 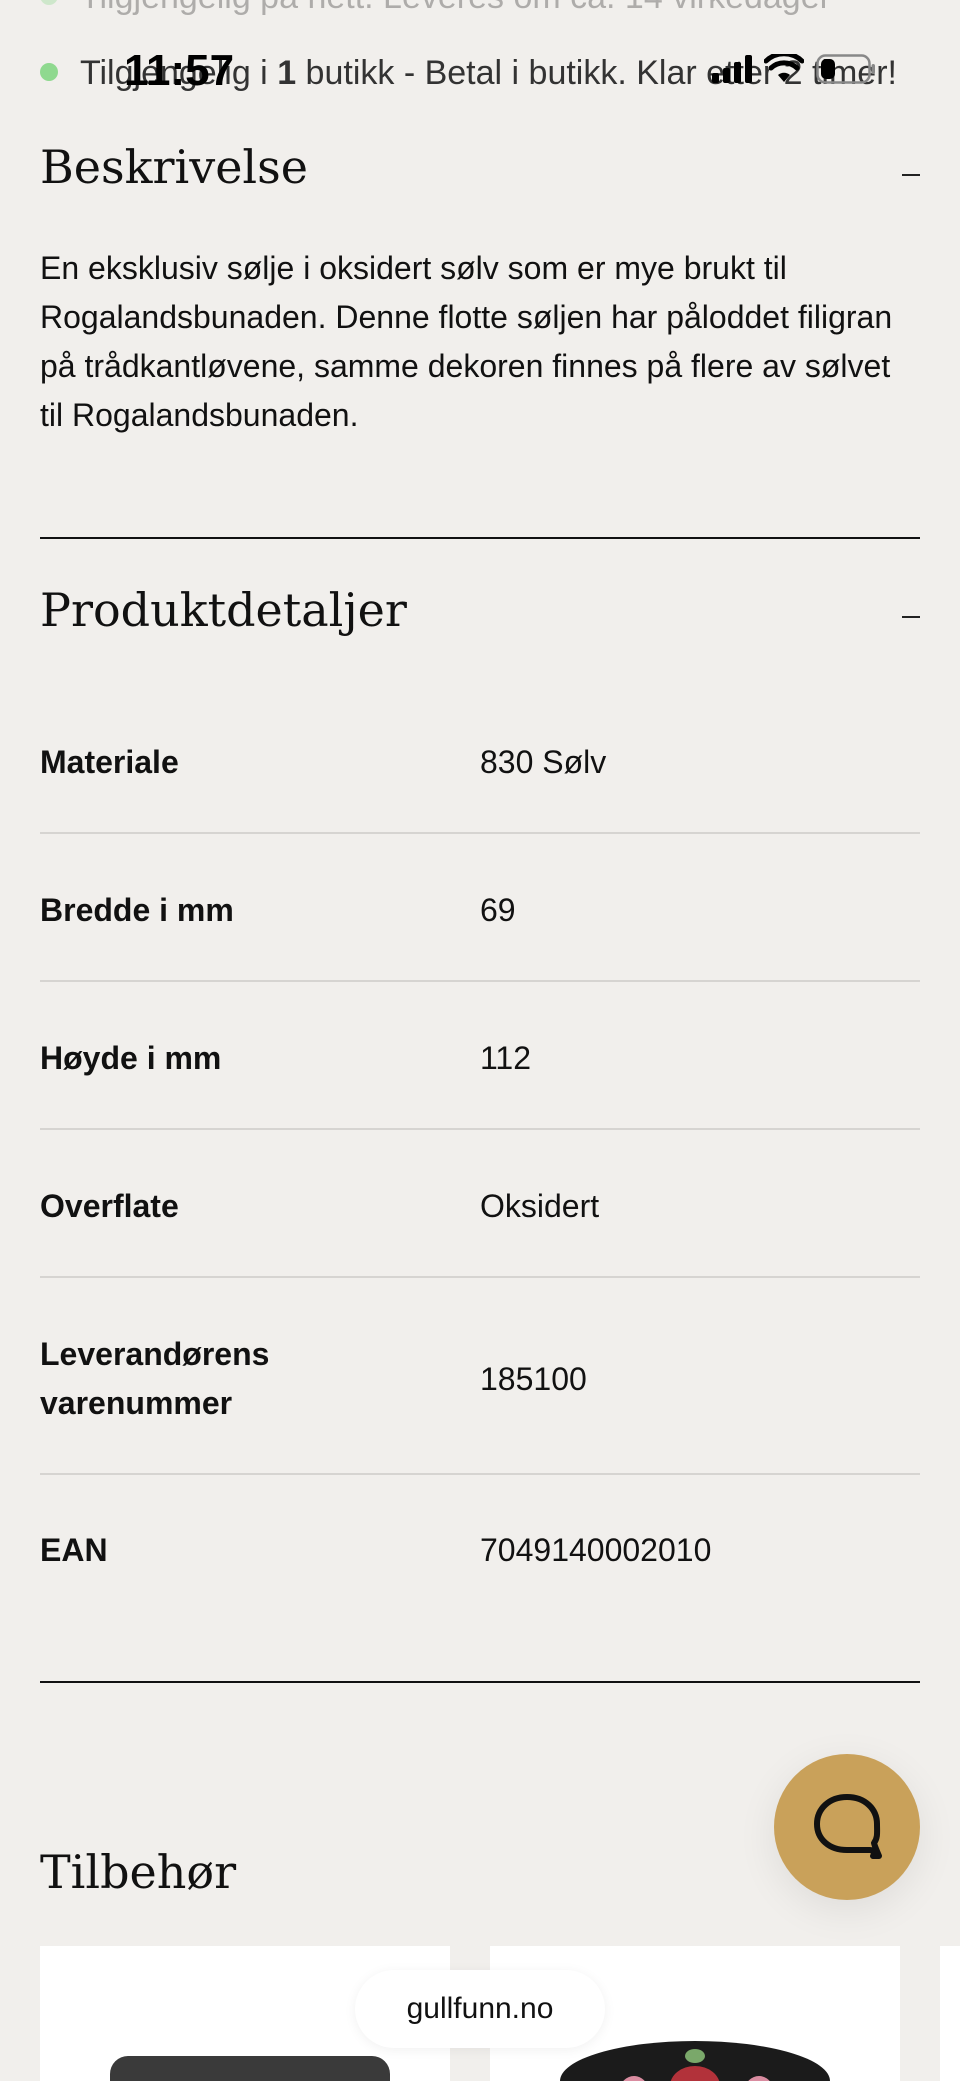 I want to click on url-text: gullfunn.no, so click(x=480, y=2008).